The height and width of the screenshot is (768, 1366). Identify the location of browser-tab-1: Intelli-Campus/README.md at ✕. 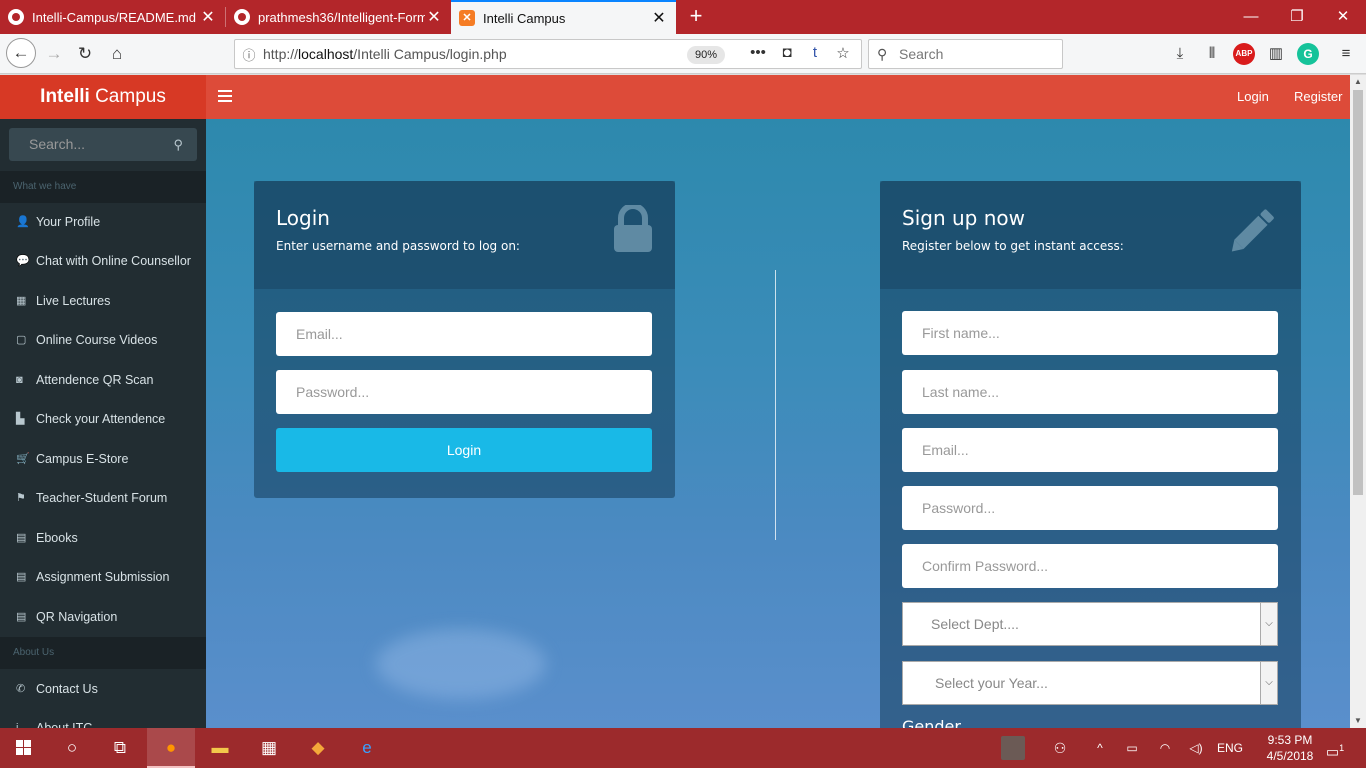
(112, 17).